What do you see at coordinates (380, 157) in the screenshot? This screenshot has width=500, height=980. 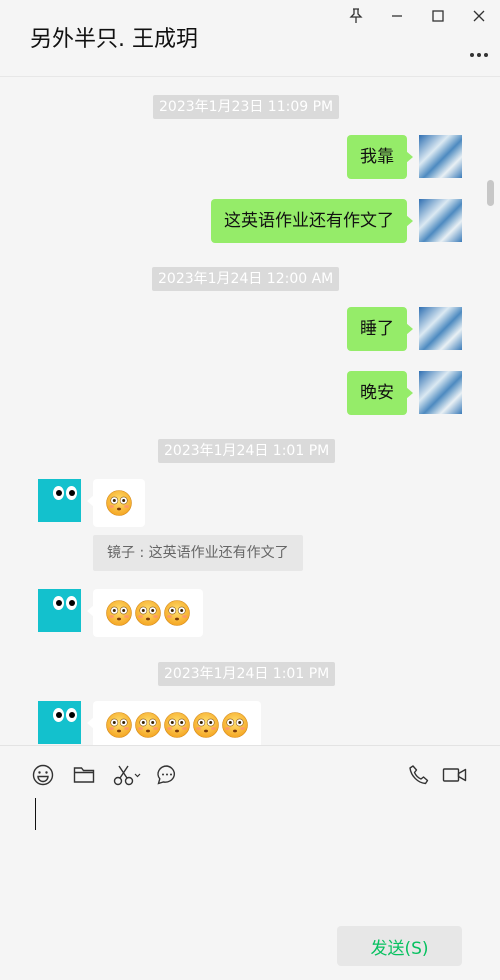 I see `sent-message: 我靠` at bounding box center [380, 157].